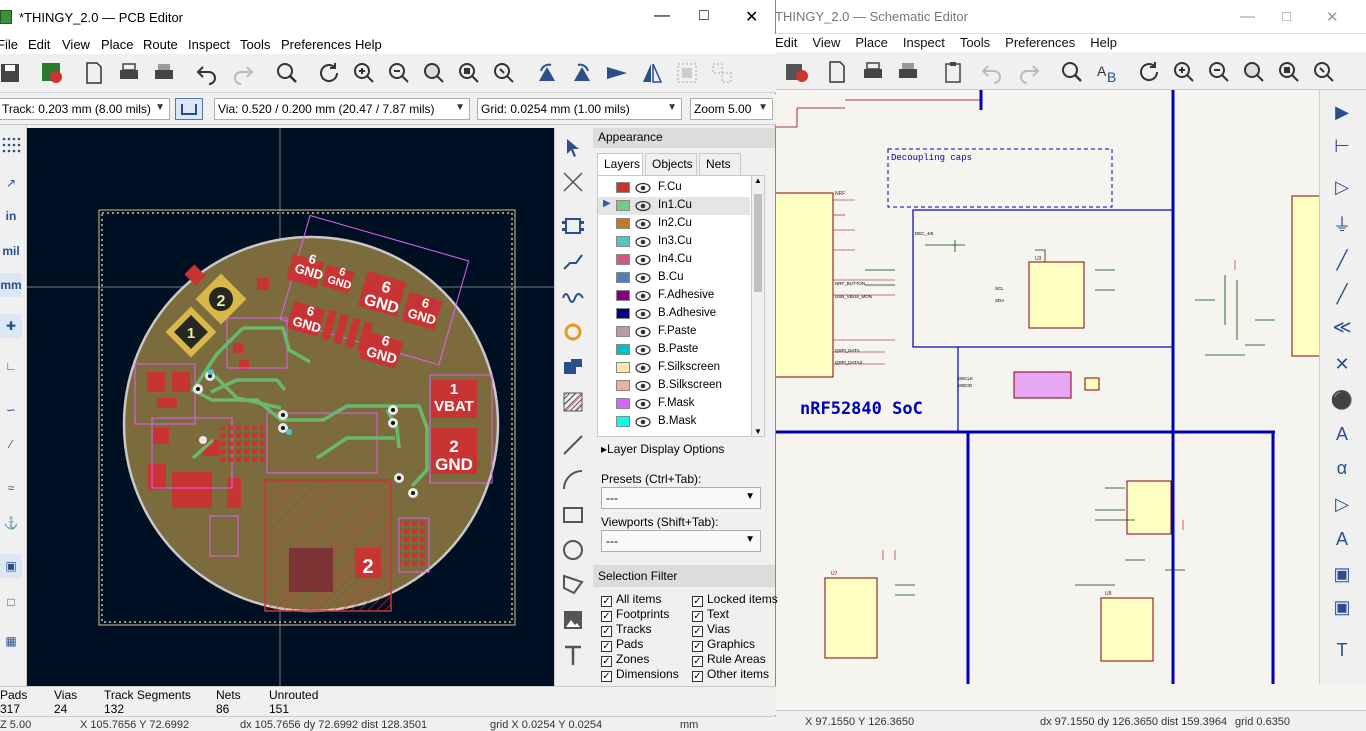  Describe the element at coordinates (626, 629) in the screenshot. I see `filter-checkbox: ✓ Tracks` at that location.